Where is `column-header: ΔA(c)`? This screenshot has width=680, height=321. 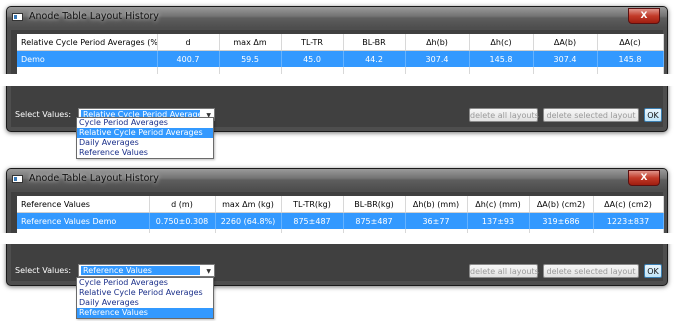 column-header: ΔA(c) is located at coordinates (630, 42).